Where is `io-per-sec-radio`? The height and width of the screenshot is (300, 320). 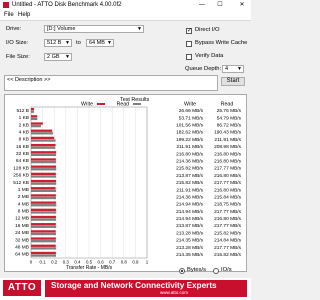
io-per-sec-radio is located at coordinates (216, 271).